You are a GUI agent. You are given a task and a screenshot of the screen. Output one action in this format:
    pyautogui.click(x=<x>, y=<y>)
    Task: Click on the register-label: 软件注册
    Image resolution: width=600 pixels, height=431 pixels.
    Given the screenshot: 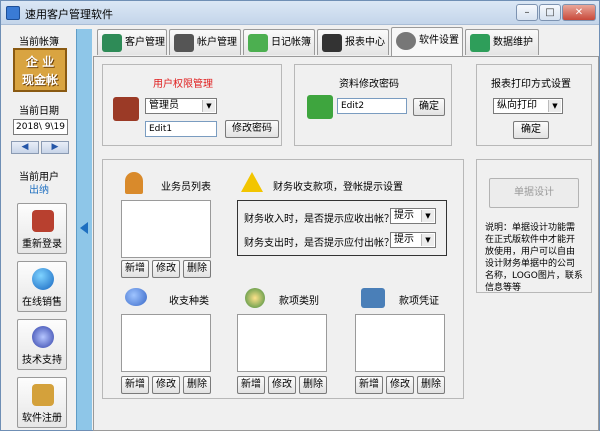 What is the action you would take?
    pyautogui.click(x=42, y=418)
    